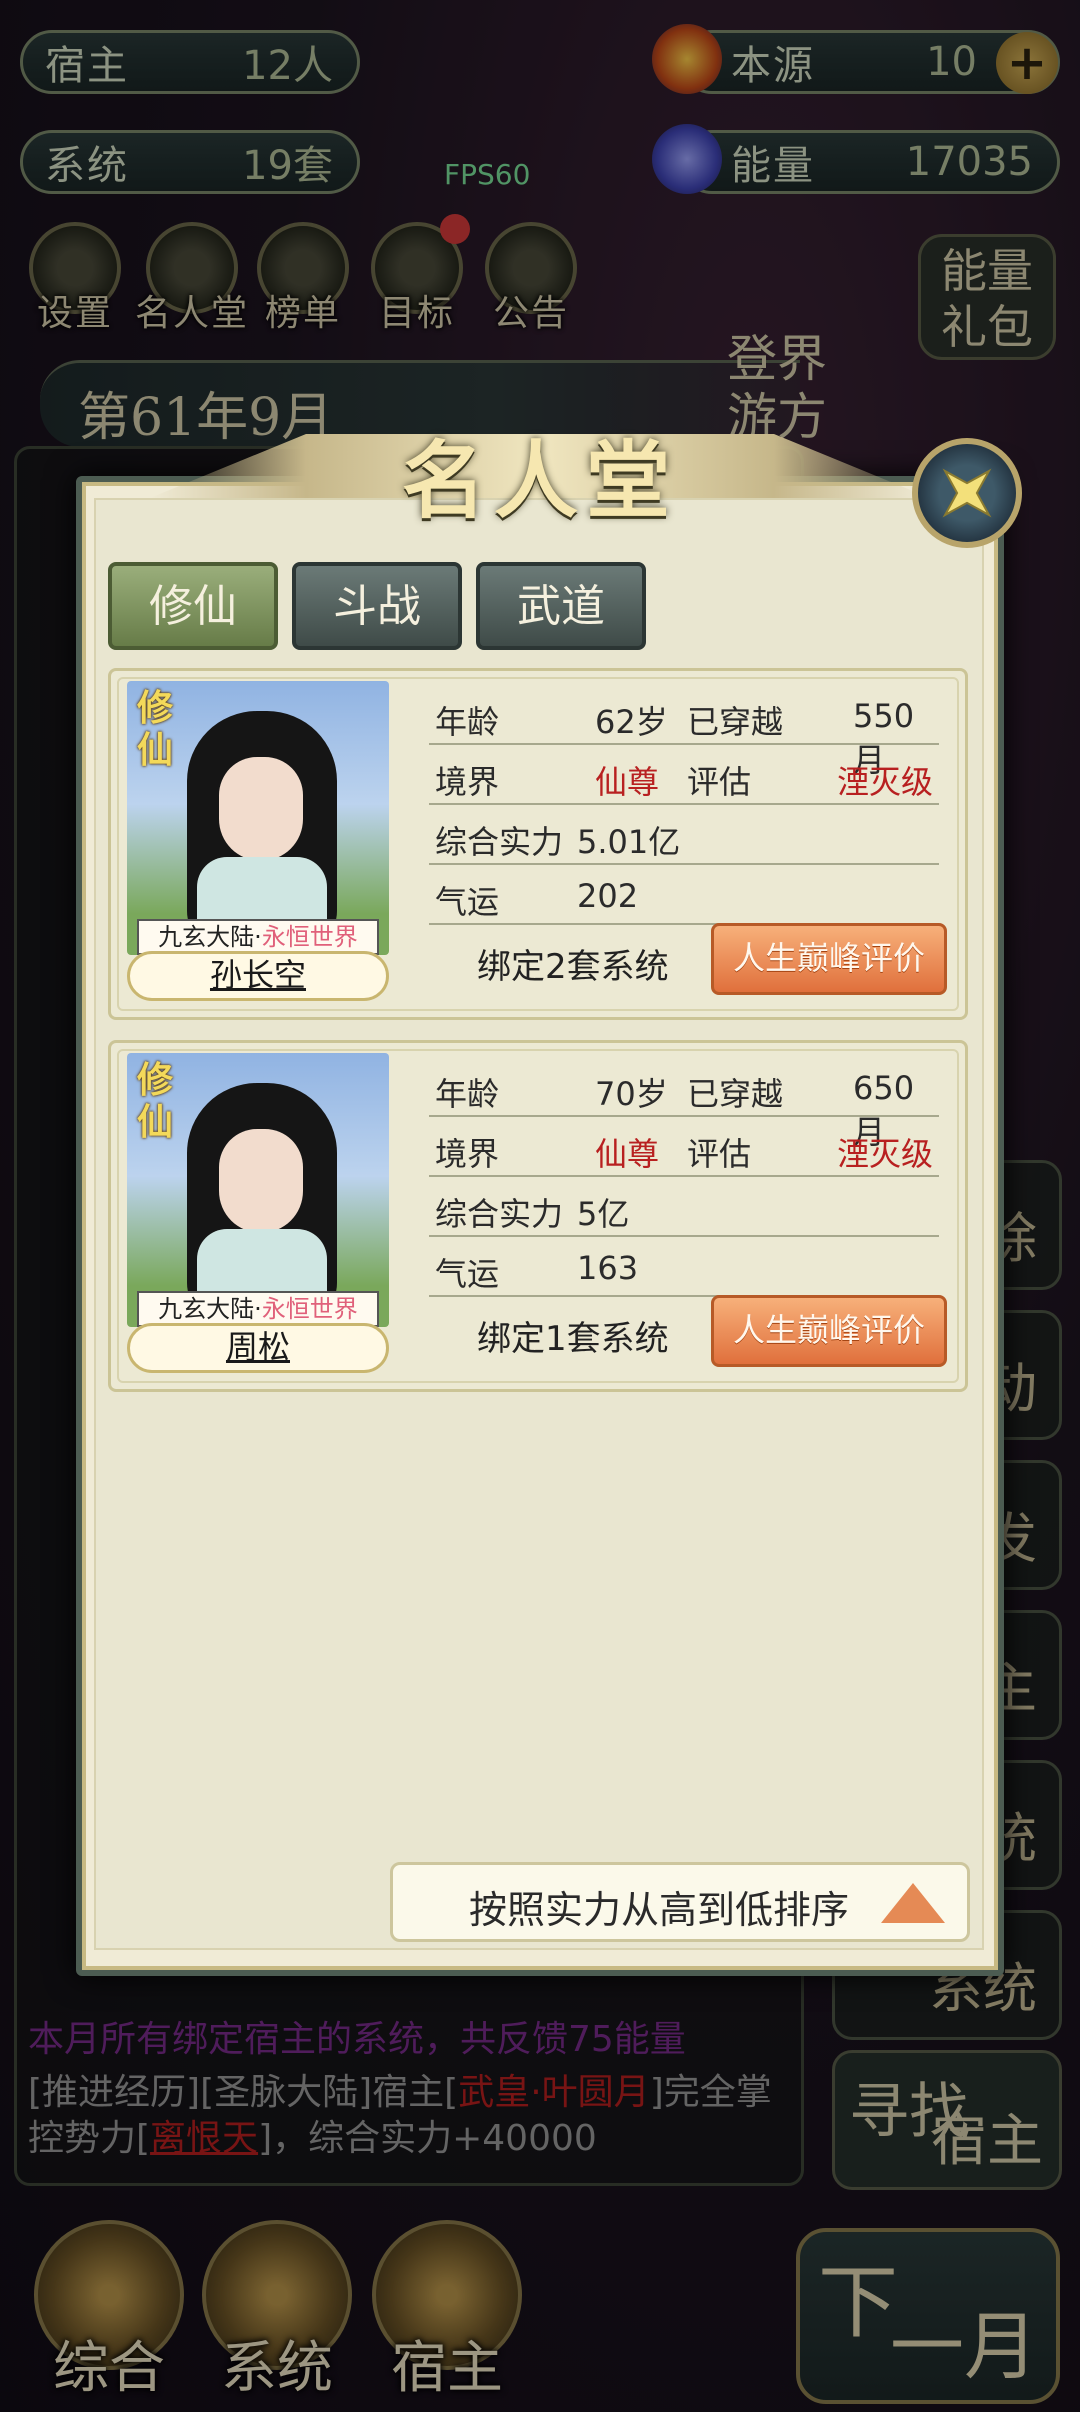 The image size is (1080, 2412). I want to click on power-value: 5.01亿, so click(629, 842).